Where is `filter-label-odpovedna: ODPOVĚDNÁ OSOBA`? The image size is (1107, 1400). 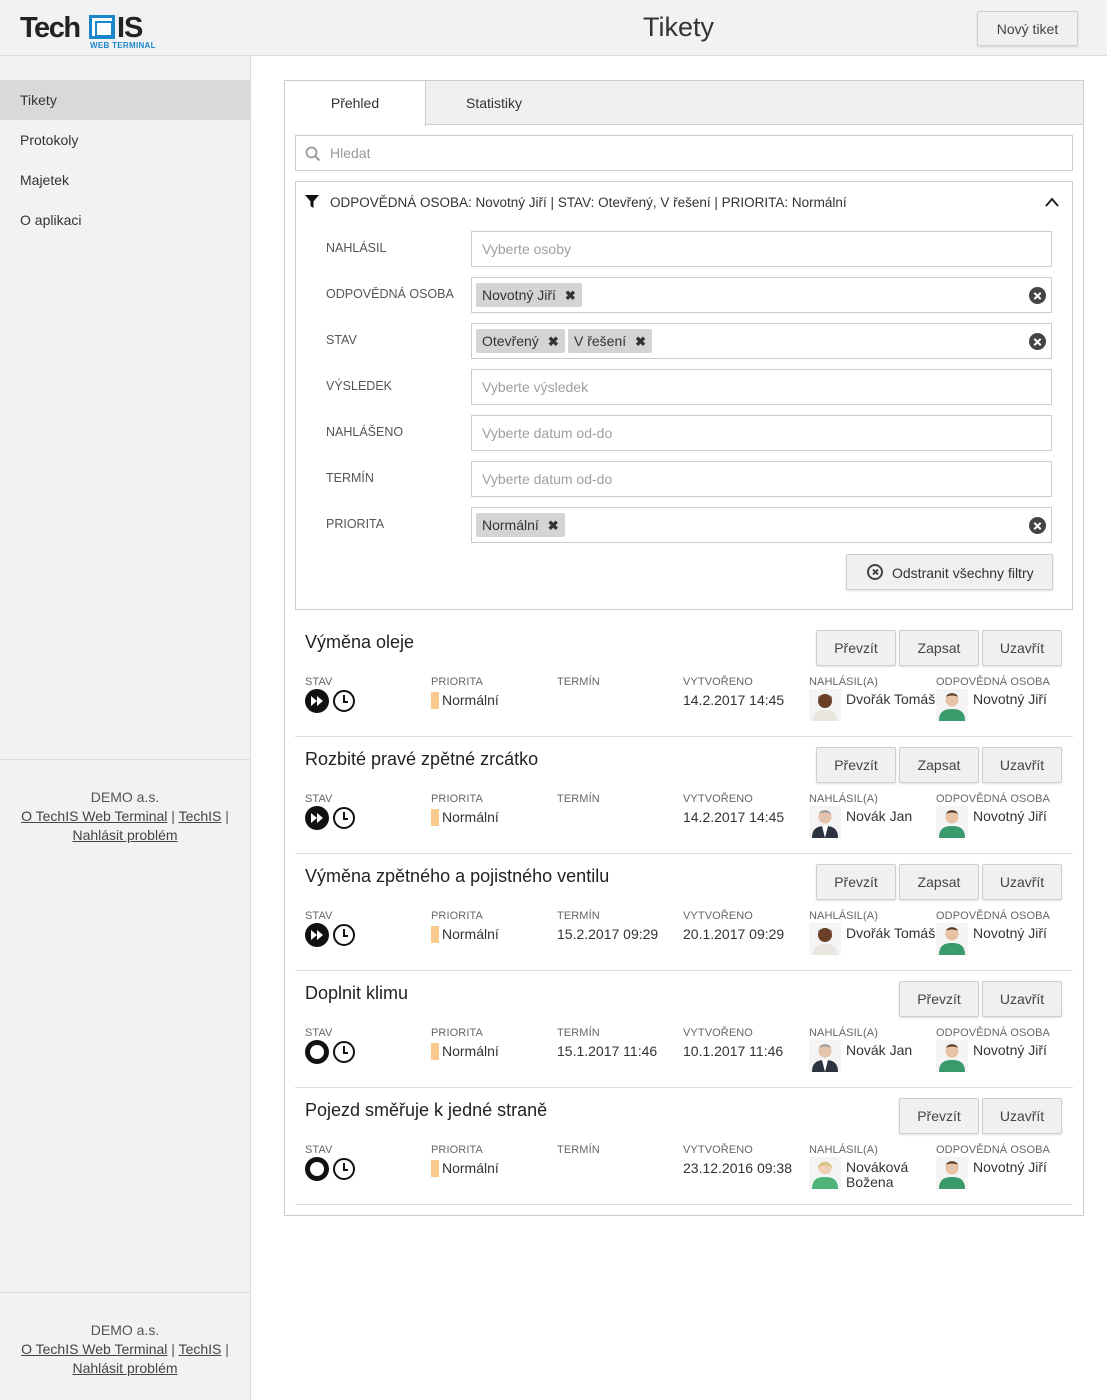 filter-label-odpovedna: ODPOVĚDNÁ OSOBA is located at coordinates (390, 294).